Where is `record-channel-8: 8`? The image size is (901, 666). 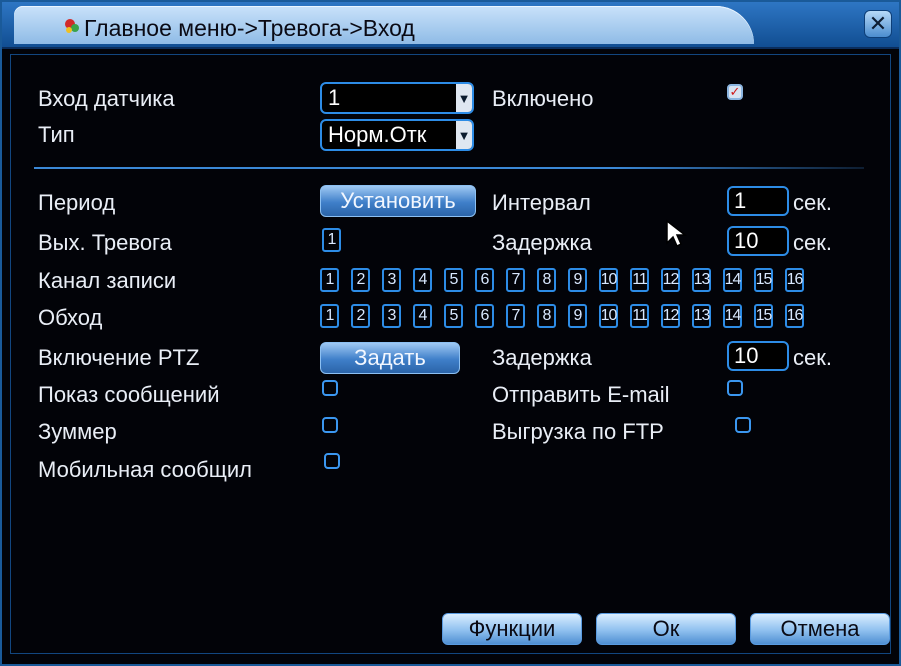 record-channel-8: 8 is located at coordinates (546, 280).